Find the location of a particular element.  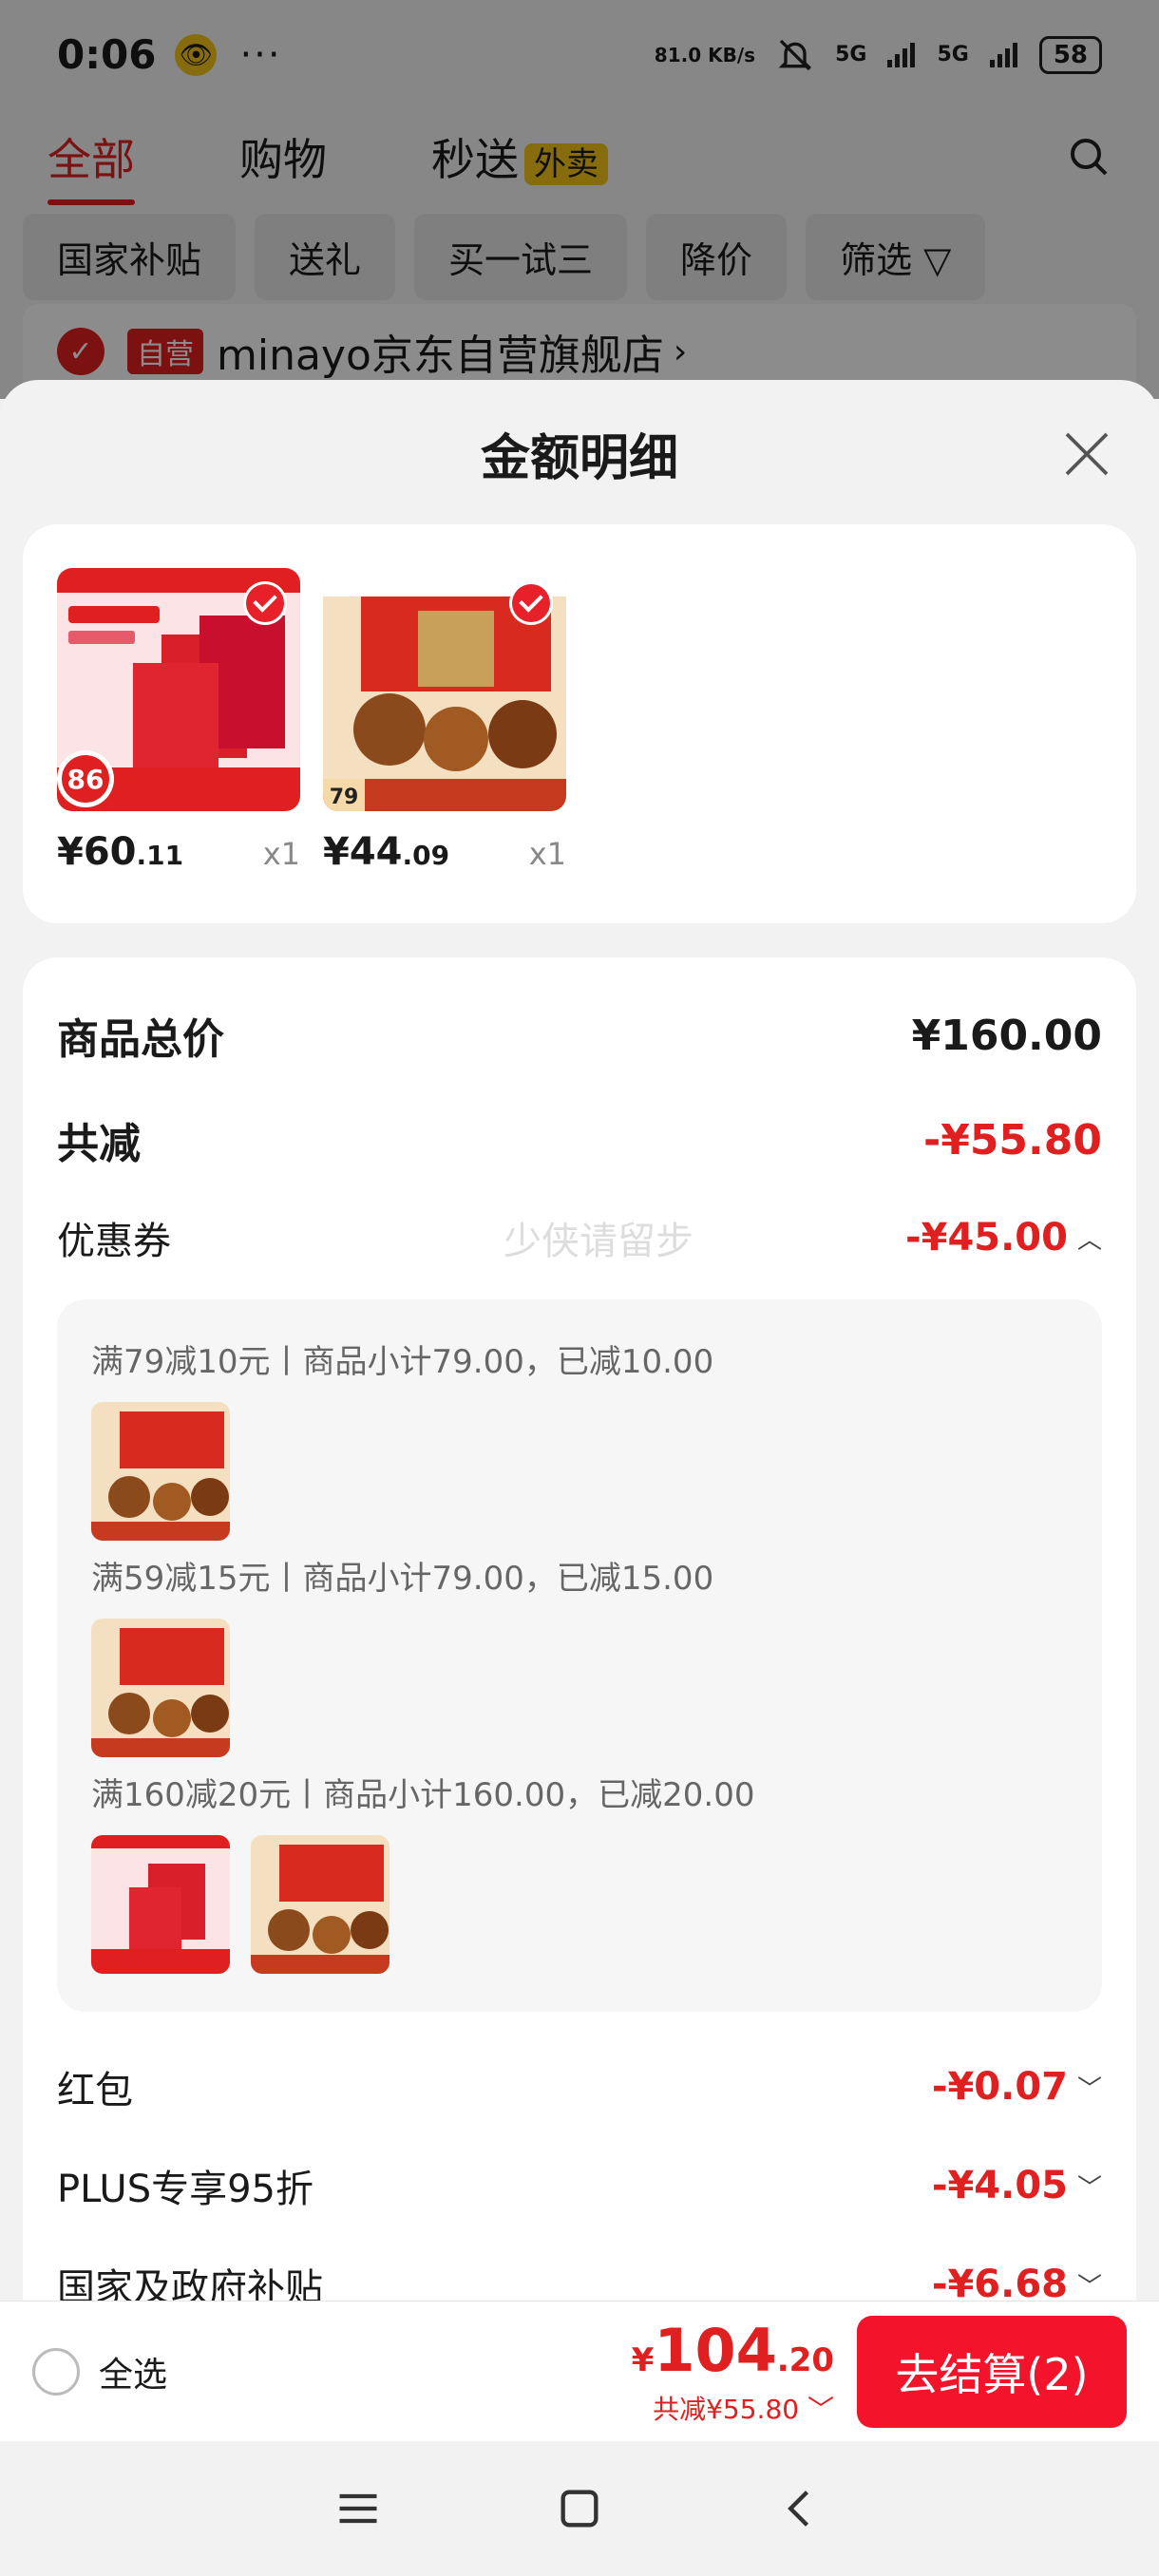

plus-discount-row: PLUS专享95折 -¥4.05 ﹀ is located at coordinates (579, 2185).